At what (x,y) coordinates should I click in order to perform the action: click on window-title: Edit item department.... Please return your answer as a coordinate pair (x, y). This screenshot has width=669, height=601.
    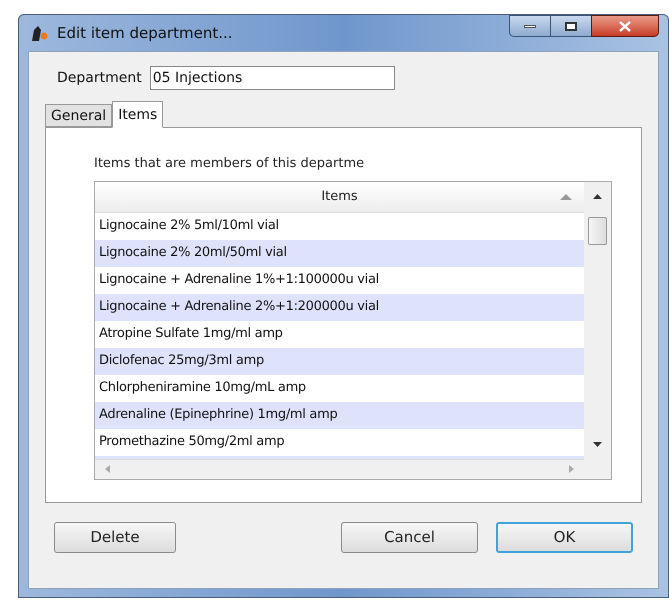
    Looking at the image, I should click on (145, 33).